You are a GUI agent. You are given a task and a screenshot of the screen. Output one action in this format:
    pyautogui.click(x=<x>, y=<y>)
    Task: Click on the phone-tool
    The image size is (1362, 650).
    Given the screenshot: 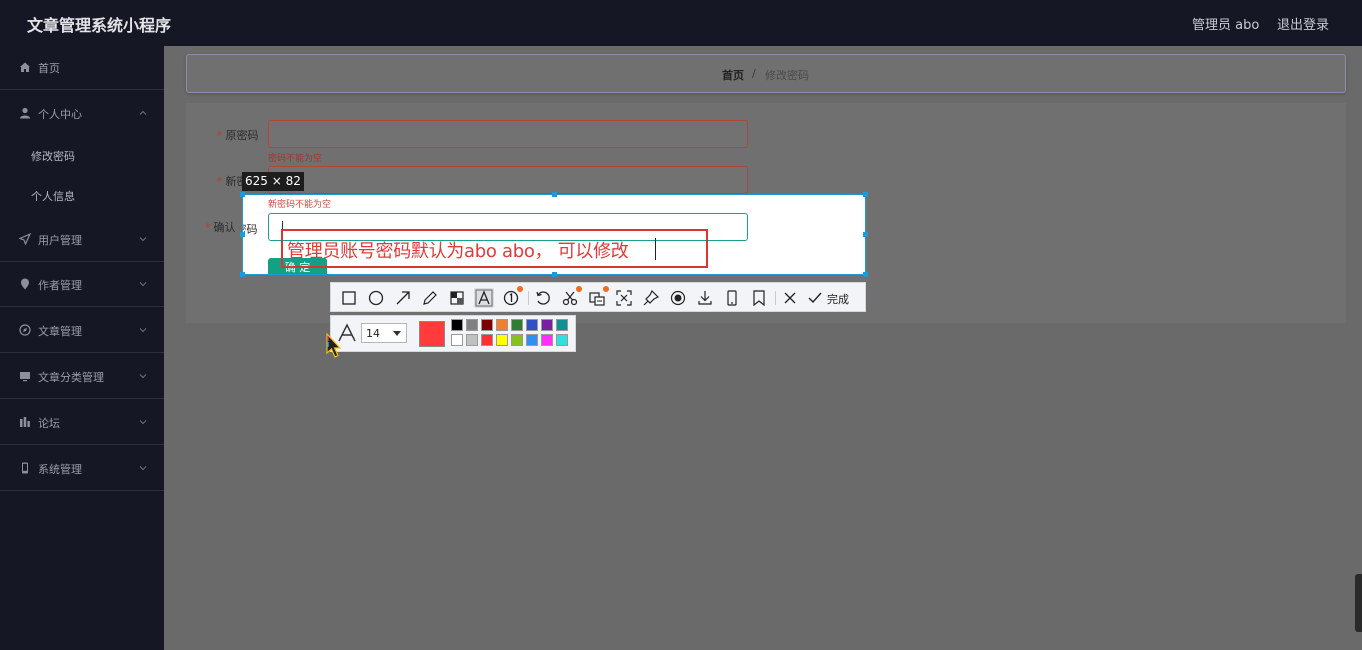 What is the action you would take?
    pyautogui.click(x=732, y=298)
    